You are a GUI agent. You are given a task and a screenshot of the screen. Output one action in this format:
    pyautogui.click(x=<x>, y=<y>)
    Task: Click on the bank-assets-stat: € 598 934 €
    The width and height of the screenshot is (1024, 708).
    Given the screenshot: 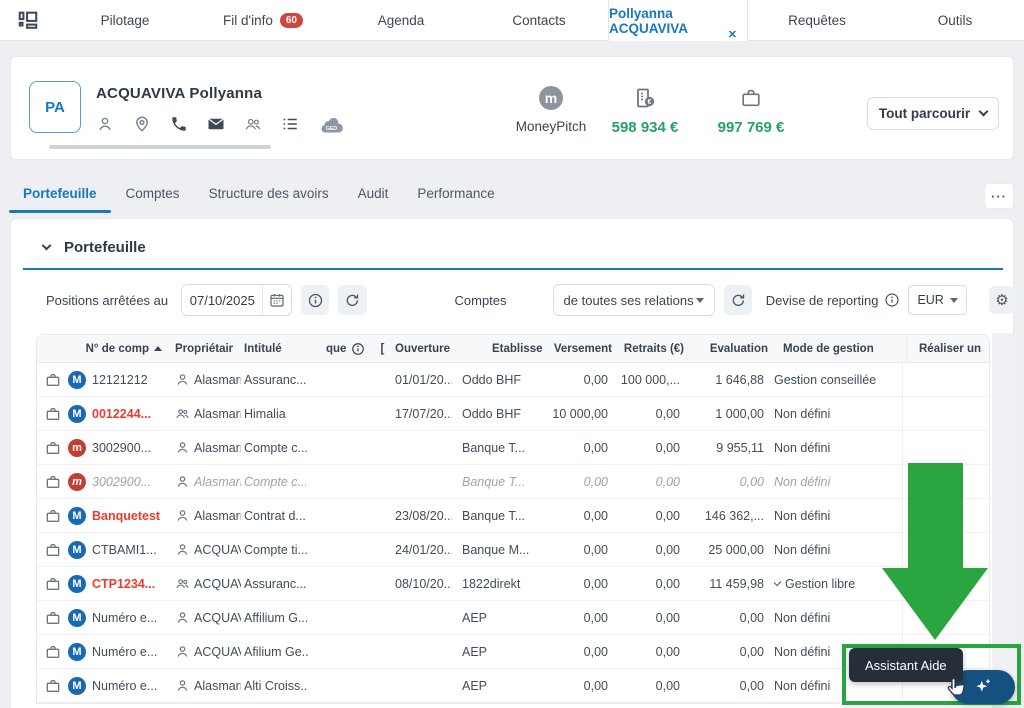 What is the action you would take?
    pyautogui.click(x=645, y=110)
    